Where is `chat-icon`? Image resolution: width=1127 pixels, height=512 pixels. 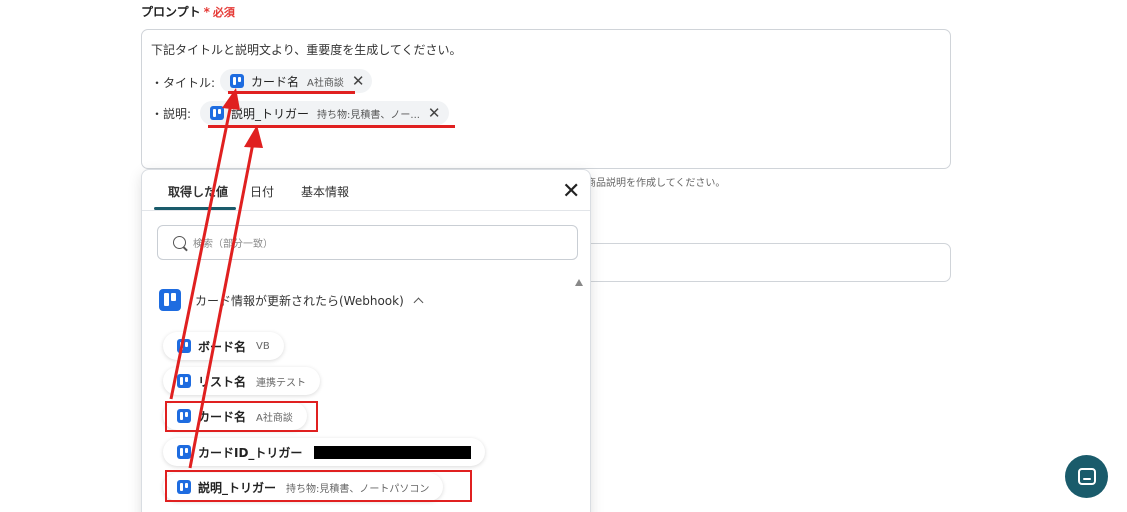 chat-icon is located at coordinates (1086, 476).